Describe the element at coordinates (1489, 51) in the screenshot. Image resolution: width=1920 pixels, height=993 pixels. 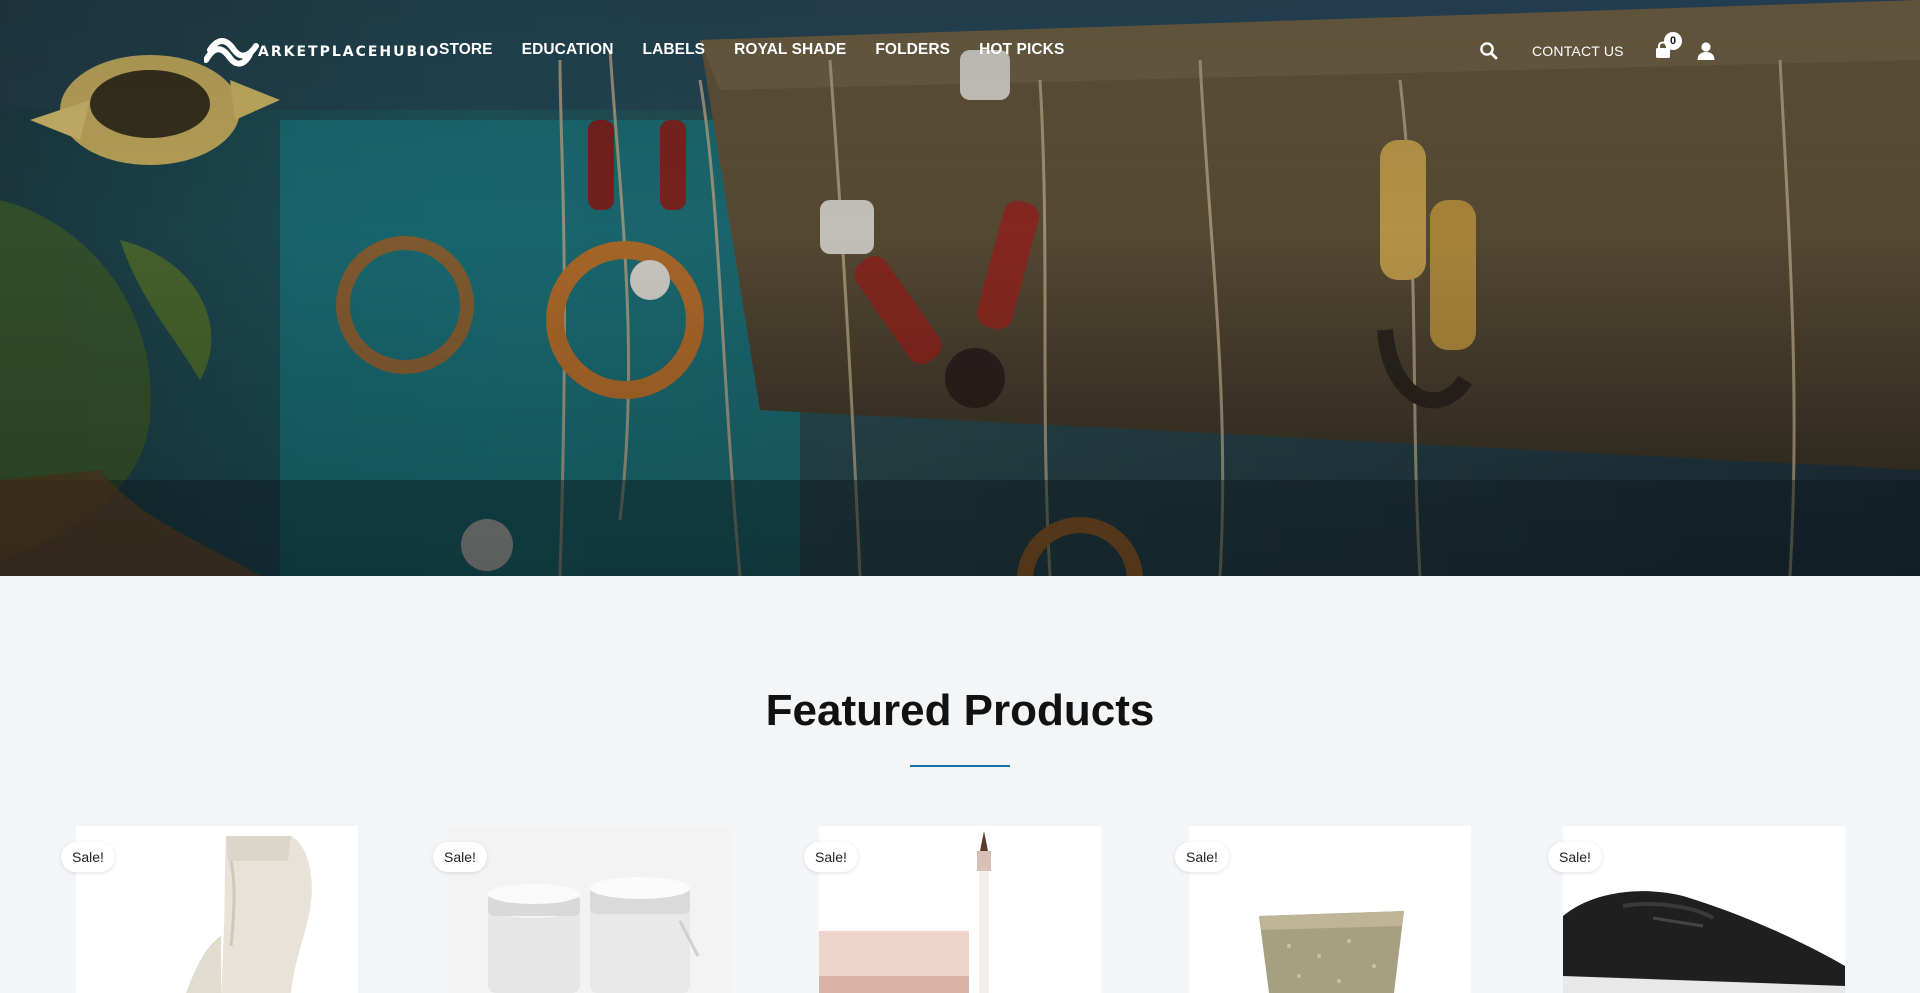
I see `search-icon` at that location.